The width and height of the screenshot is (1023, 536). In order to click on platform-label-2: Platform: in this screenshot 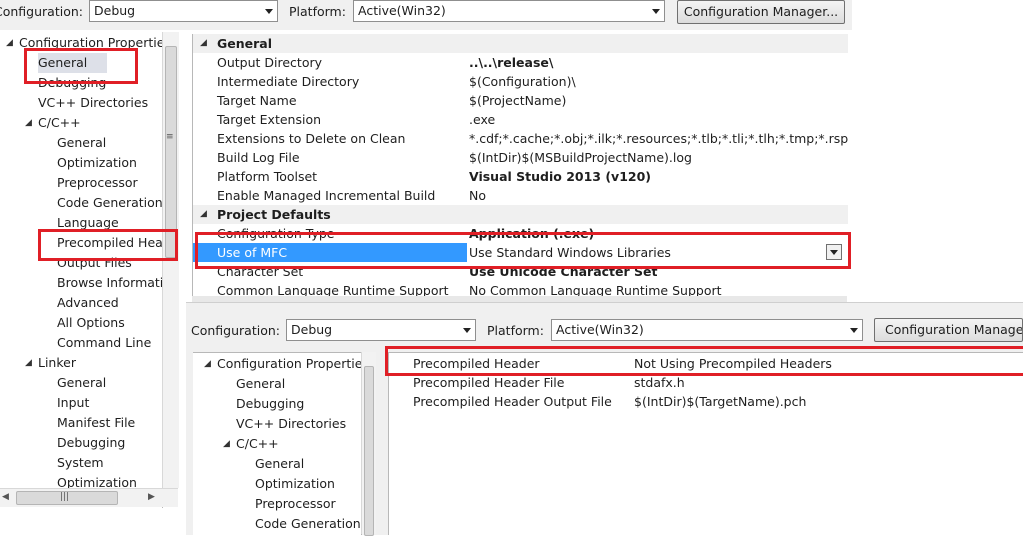, I will do `click(515, 330)`.